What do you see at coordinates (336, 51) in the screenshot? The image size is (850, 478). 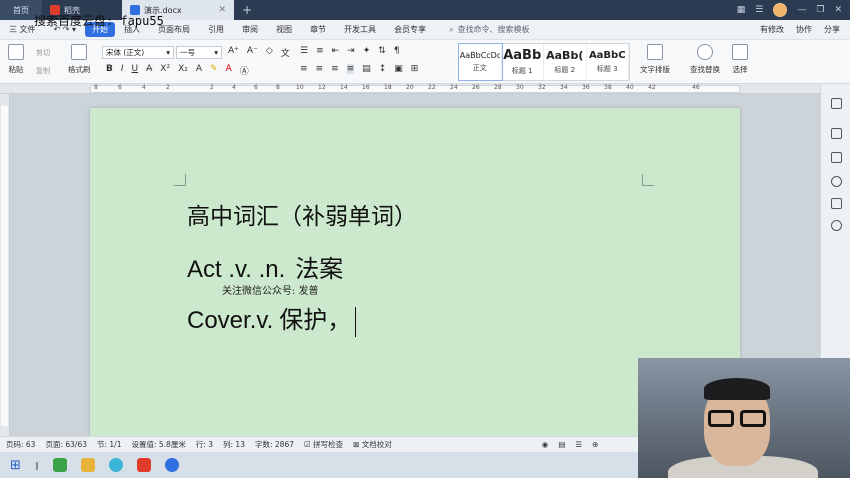 I see `outdent-icon: ⇤` at bounding box center [336, 51].